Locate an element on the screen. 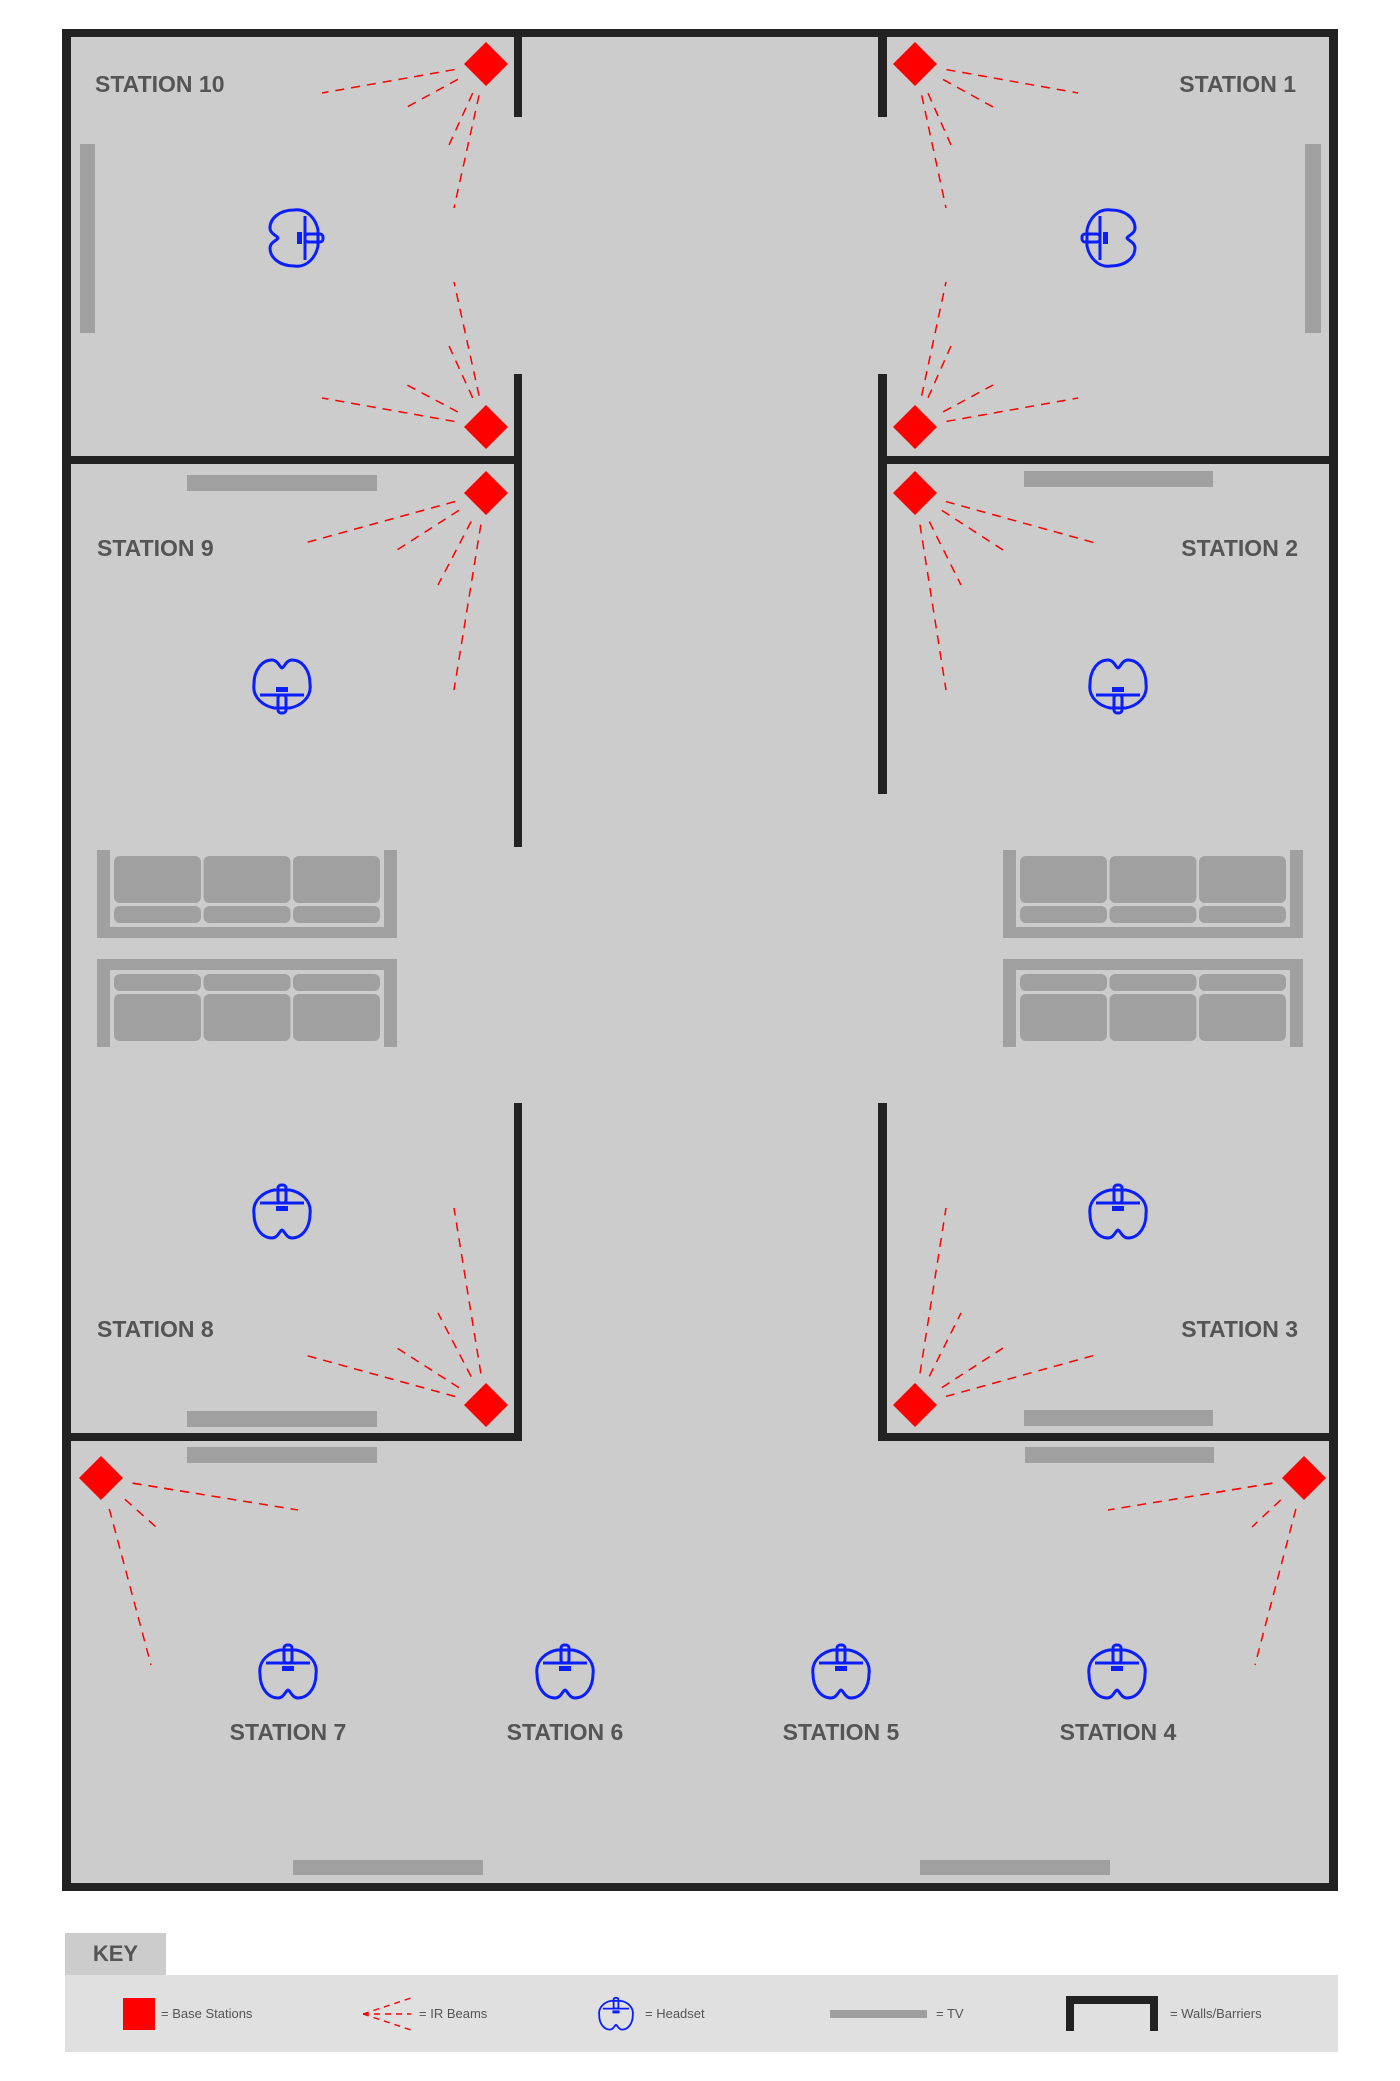  key-item-tv: = TV is located at coordinates (897, 2013).